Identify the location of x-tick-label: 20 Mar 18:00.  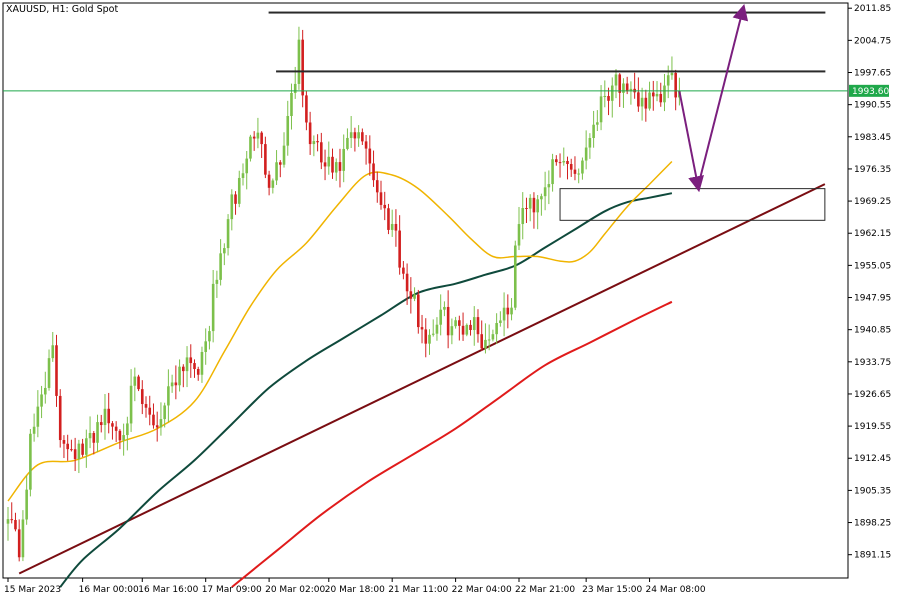
(355, 590).